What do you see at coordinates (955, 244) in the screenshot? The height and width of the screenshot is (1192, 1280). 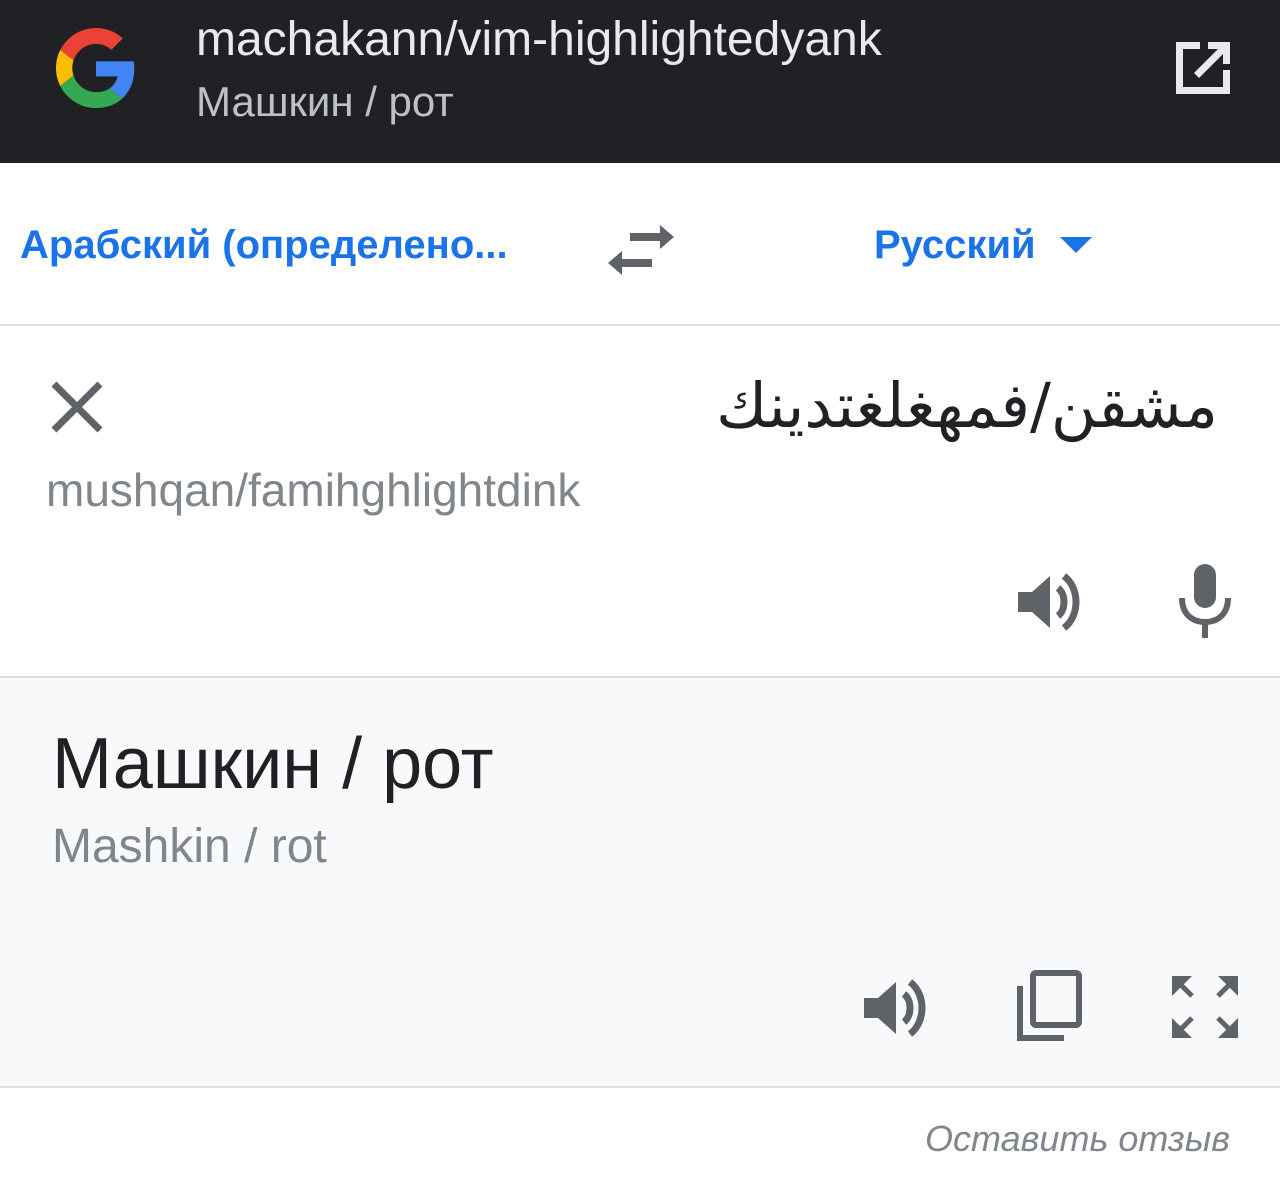 I see `target-language-label: Русский` at bounding box center [955, 244].